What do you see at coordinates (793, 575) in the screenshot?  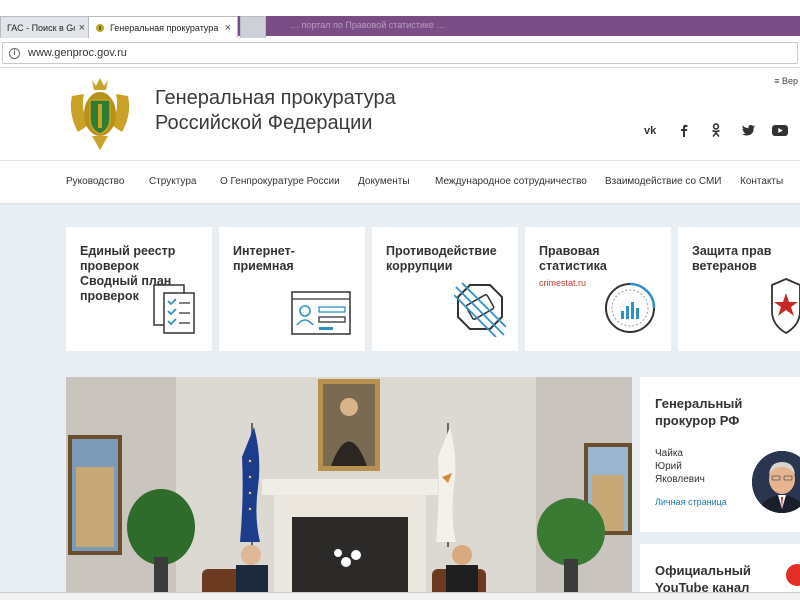 I see `youtube-play-icon` at bounding box center [793, 575].